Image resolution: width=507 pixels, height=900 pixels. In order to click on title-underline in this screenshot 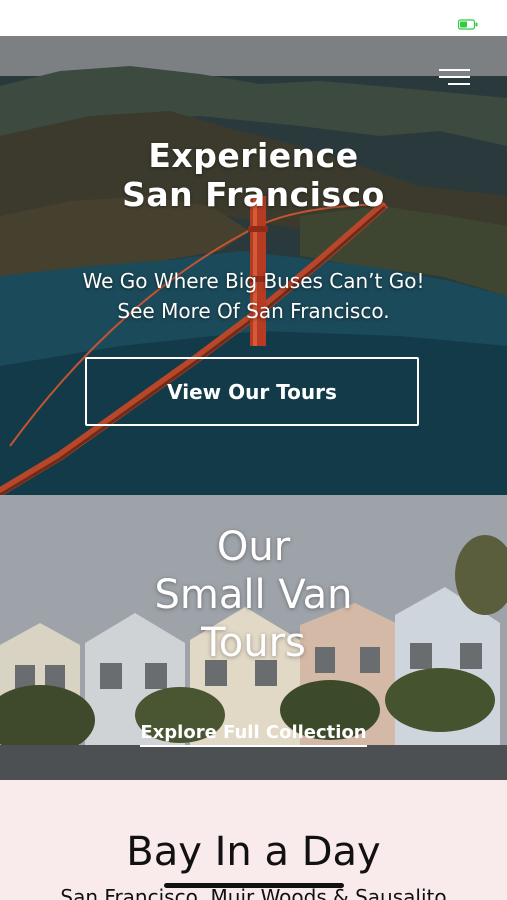, I will do `click(254, 885)`.